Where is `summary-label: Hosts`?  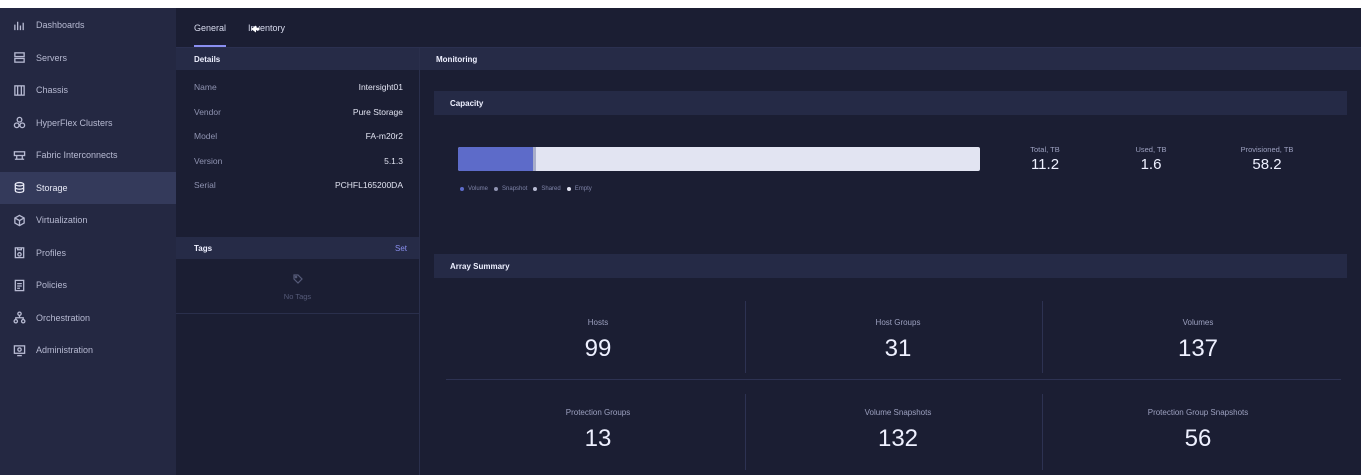
summary-label: Hosts is located at coordinates (598, 322).